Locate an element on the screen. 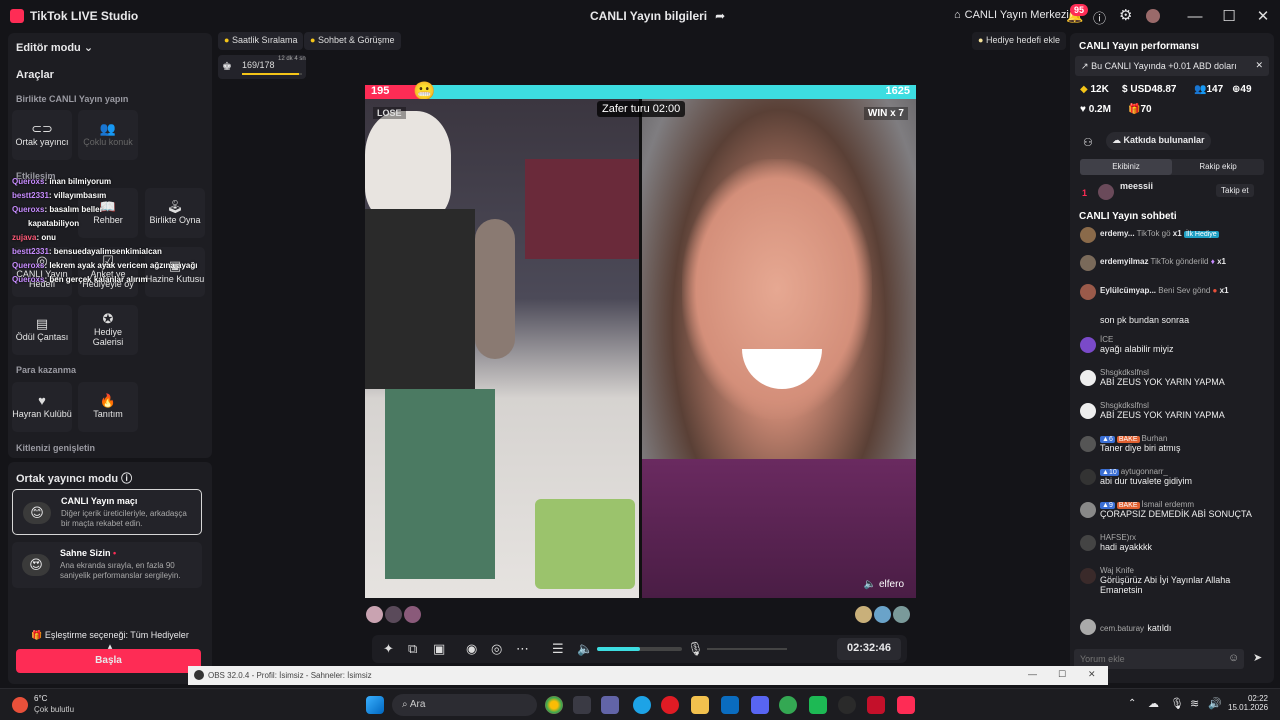 The width and height of the screenshot is (1280, 720). tool-play-together: 🕹 Birlikte Oyna is located at coordinates (175, 213).